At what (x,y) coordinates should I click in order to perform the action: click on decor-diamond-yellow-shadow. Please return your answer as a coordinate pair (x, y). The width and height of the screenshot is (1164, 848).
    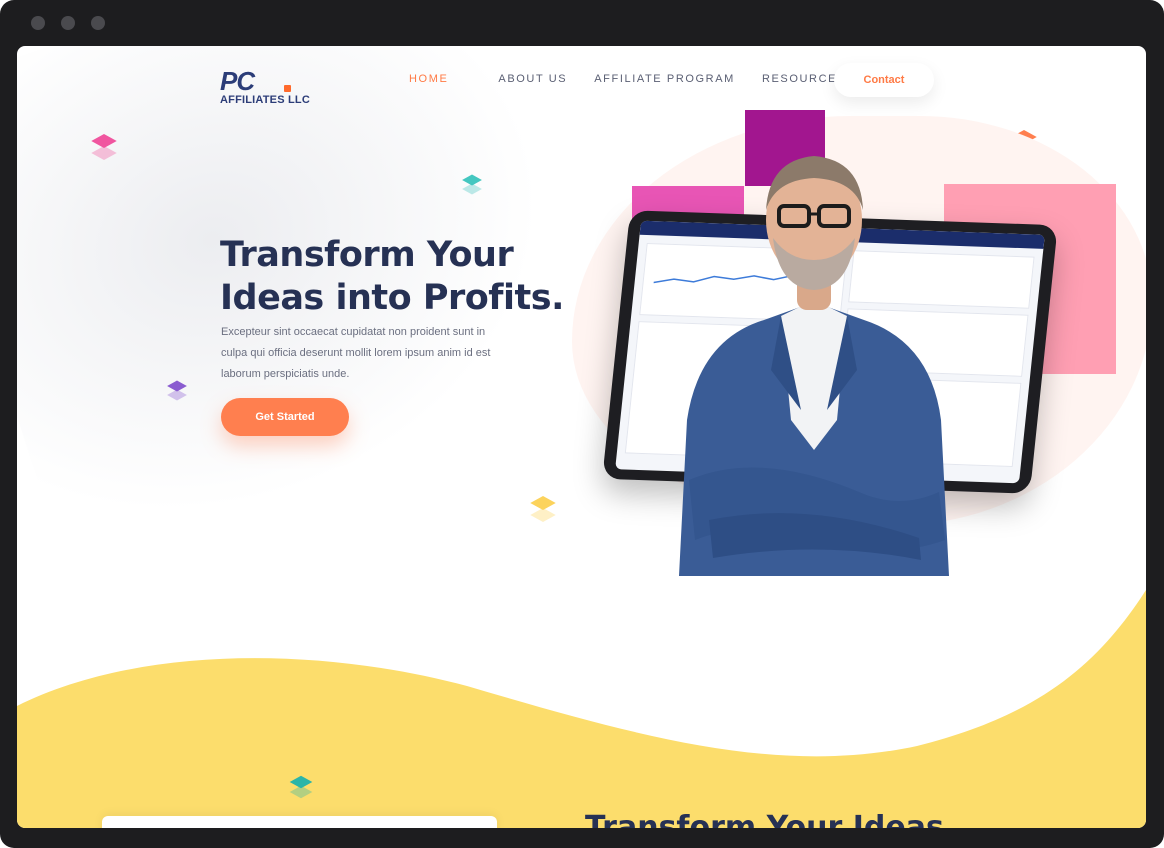
    Looking at the image, I should click on (543, 515).